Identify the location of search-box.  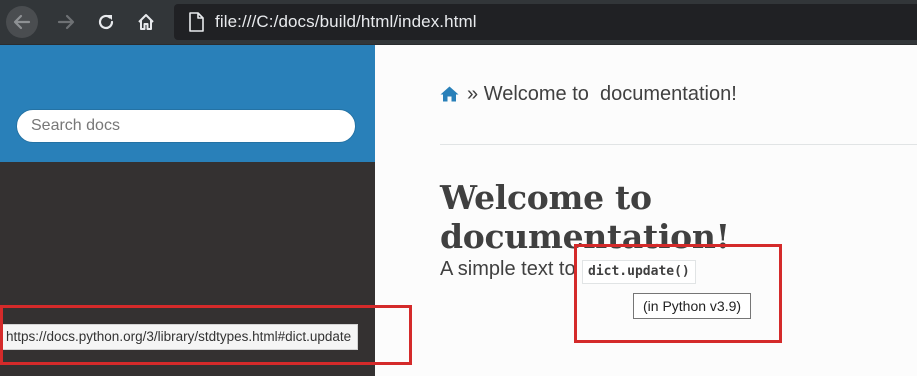
(186, 126).